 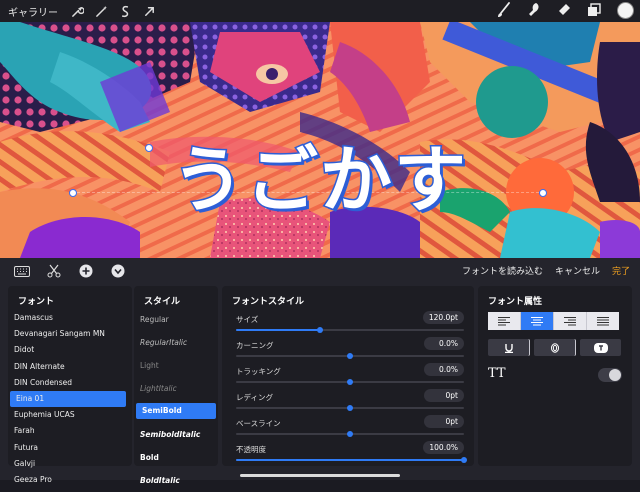 What do you see at coordinates (176, 434) in the screenshot?
I see `style-list-item: SemiboldItalic` at bounding box center [176, 434].